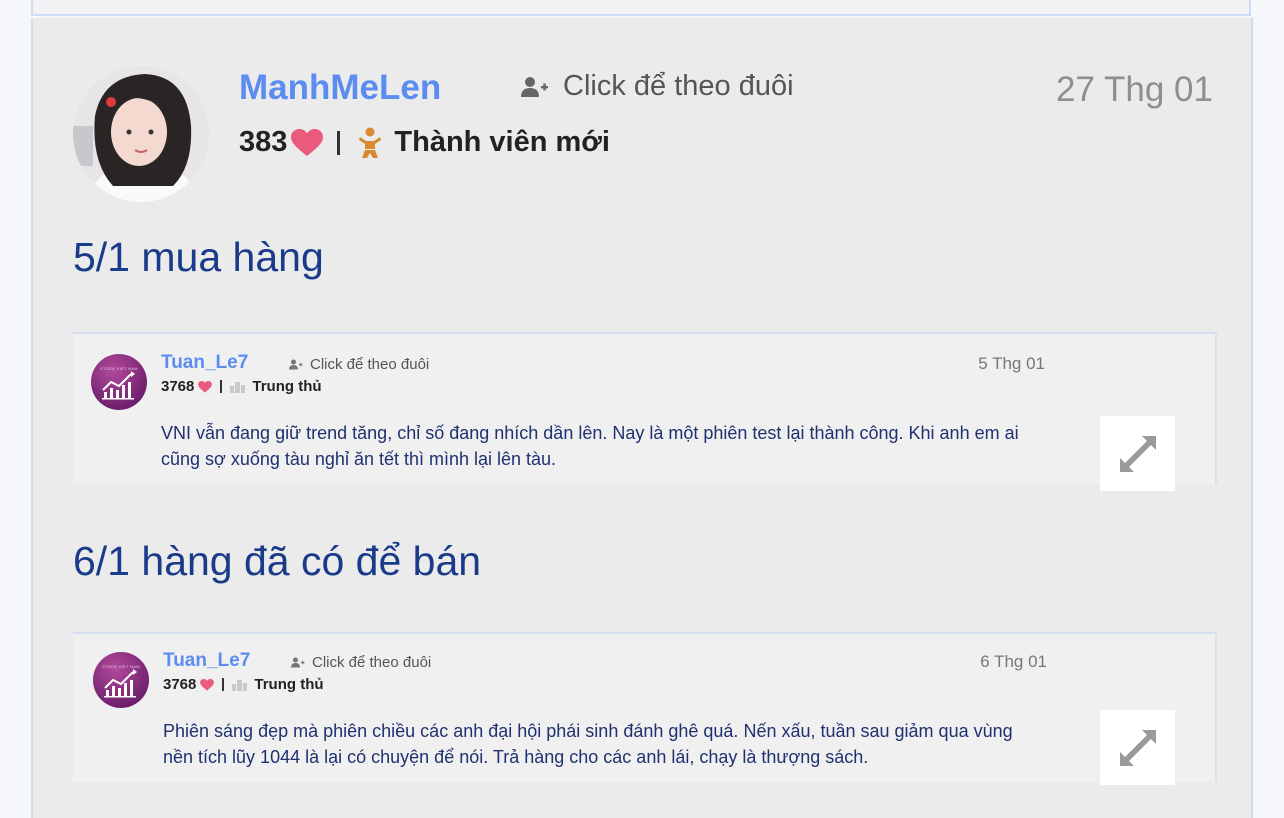 This screenshot has width=1284, height=818. What do you see at coordinates (339, 142) in the screenshot?
I see `stats-divider` at bounding box center [339, 142].